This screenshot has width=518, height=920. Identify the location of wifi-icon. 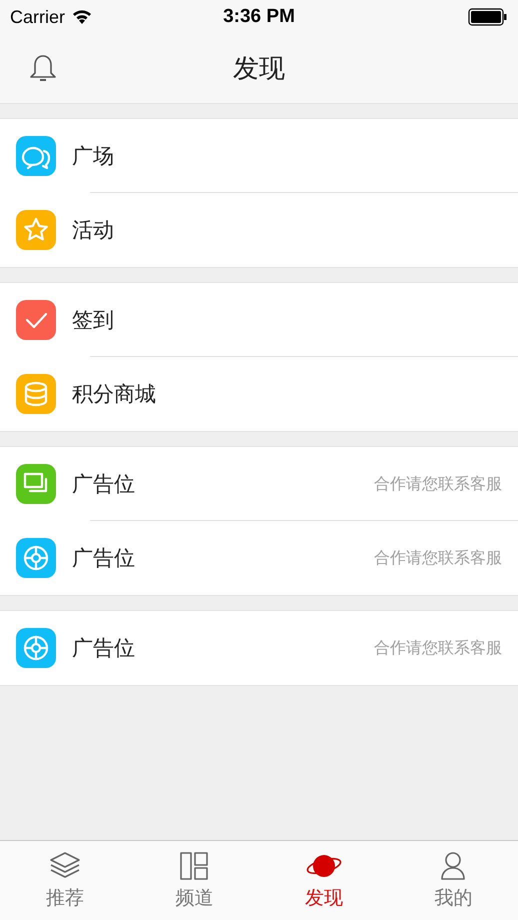
(82, 17).